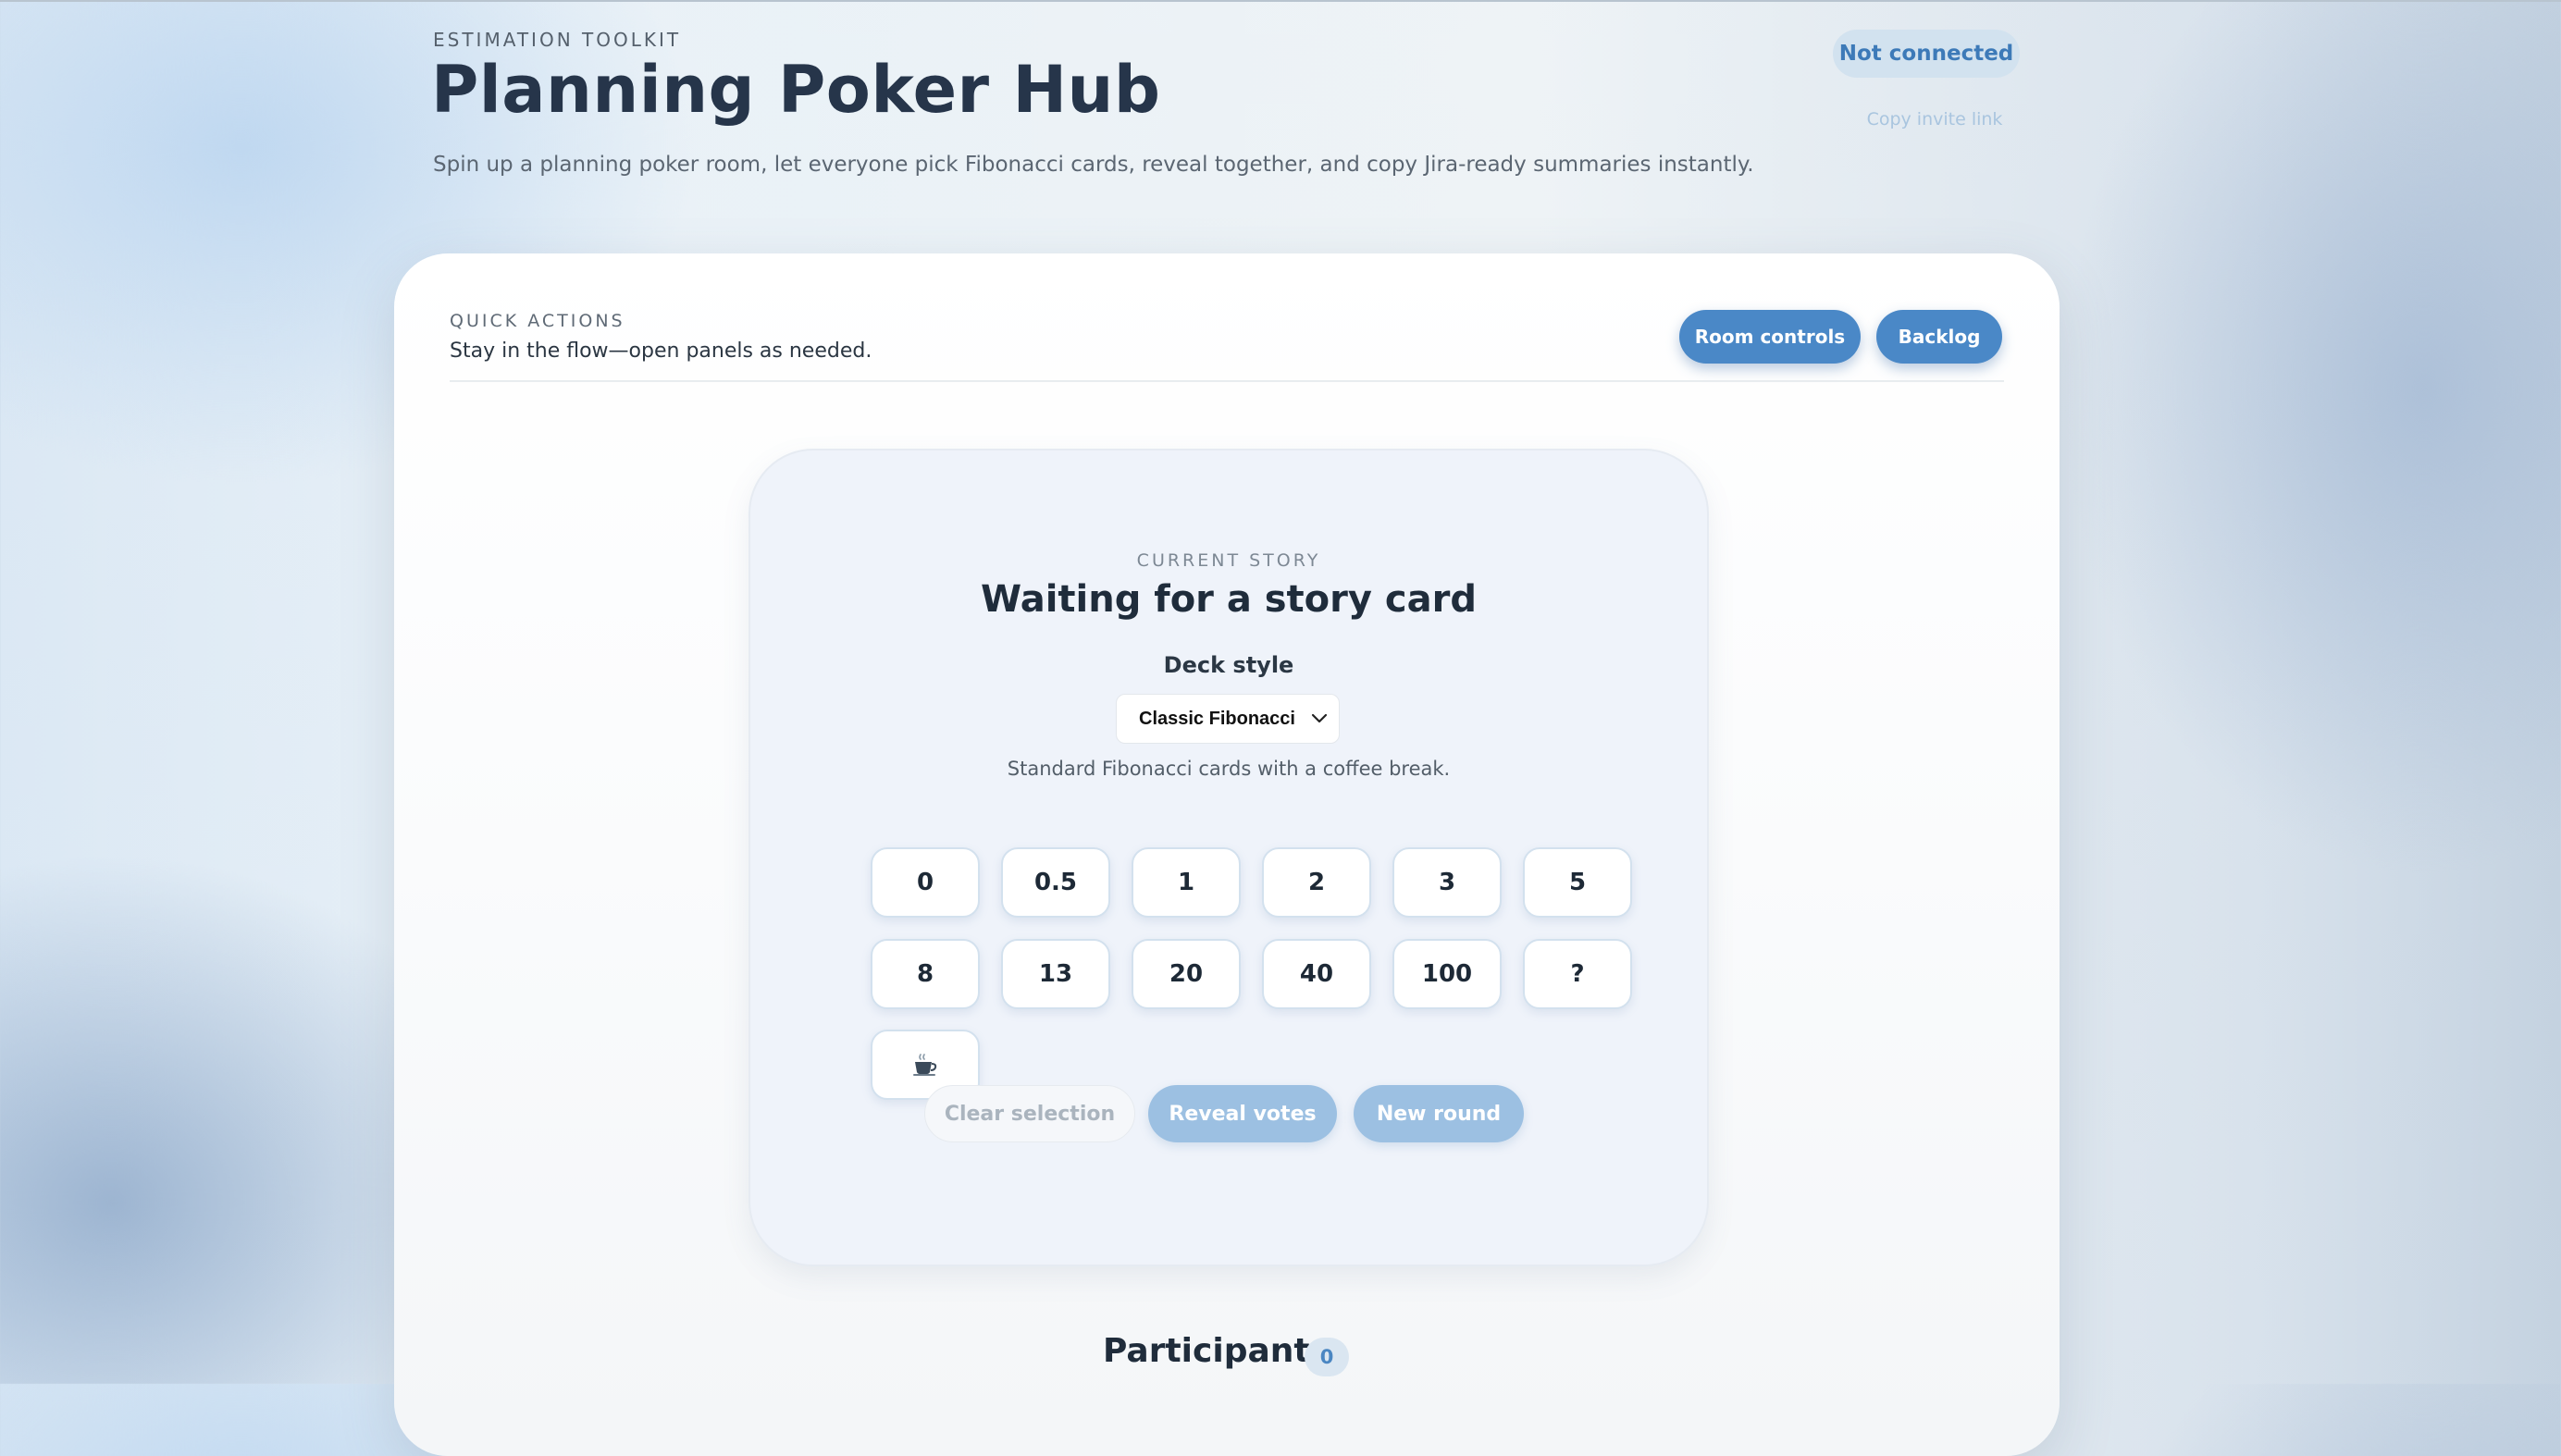 The height and width of the screenshot is (1456, 2561). What do you see at coordinates (1280, 1) in the screenshot?
I see `window-top-border` at bounding box center [1280, 1].